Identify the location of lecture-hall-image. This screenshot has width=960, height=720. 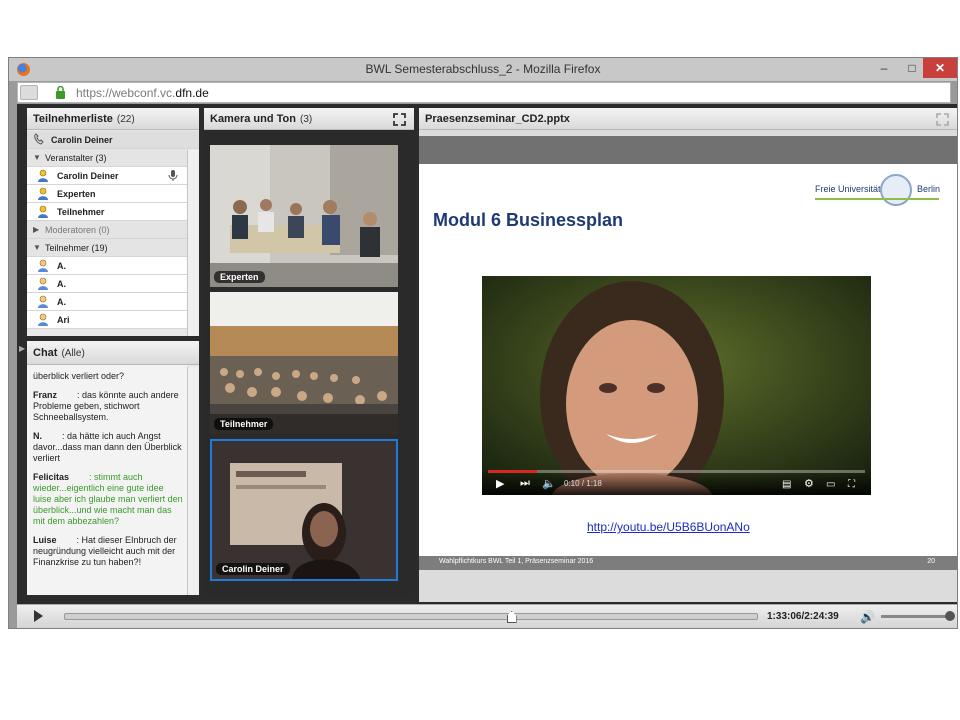
(304, 363).